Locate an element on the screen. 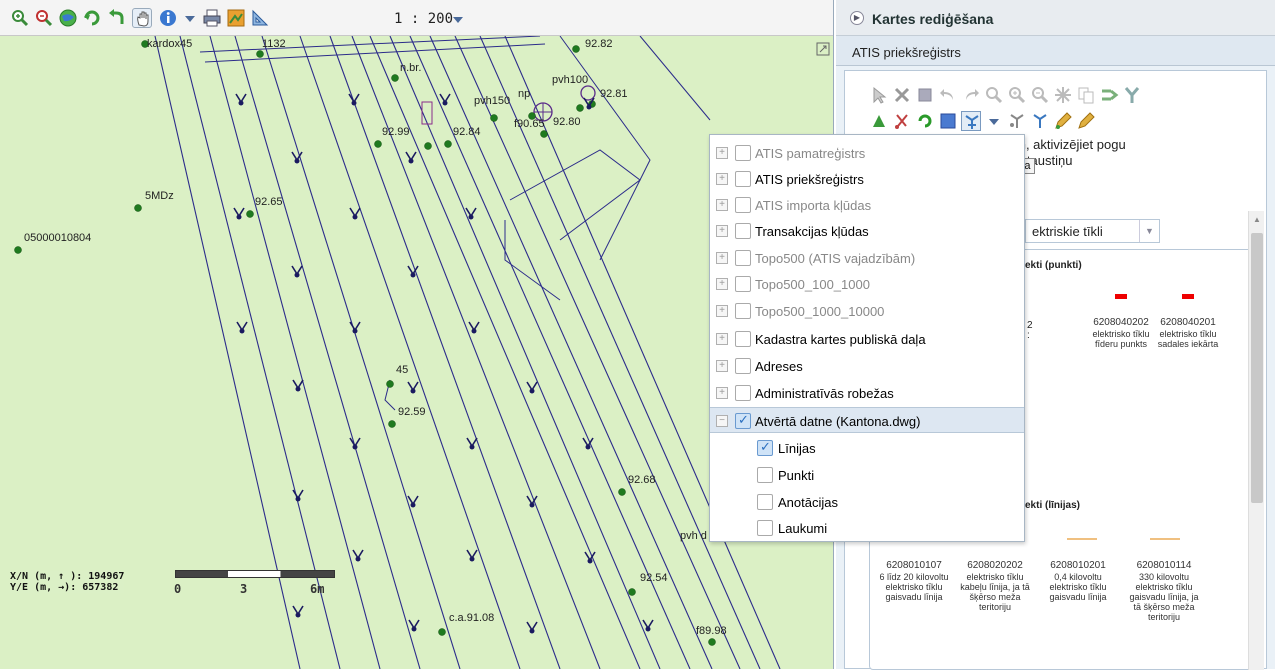 The height and width of the screenshot is (670, 1275). layer-row: + Transakcijas kļūdas is located at coordinates (867, 231).